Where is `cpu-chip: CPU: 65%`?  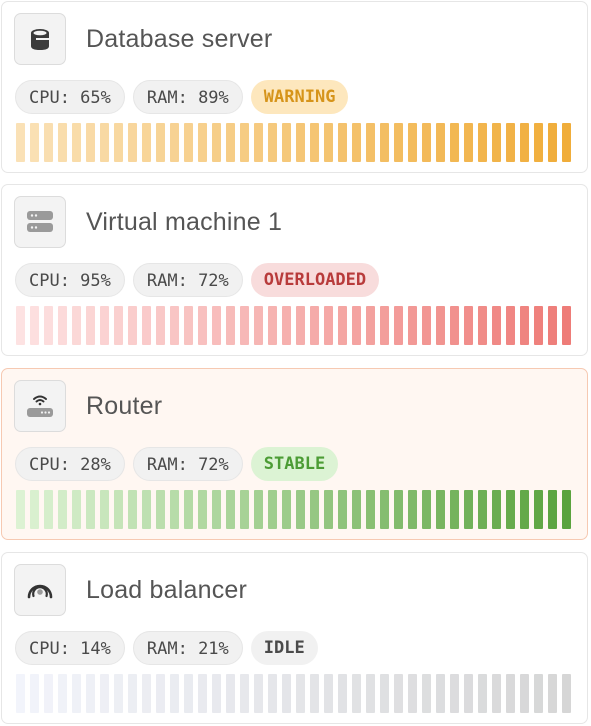
cpu-chip: CPU: 65% is located at coordinates (70, 97).